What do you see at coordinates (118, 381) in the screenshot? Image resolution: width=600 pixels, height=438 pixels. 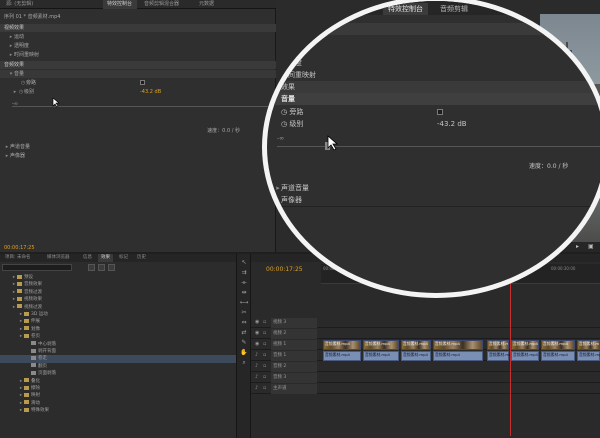 I see `effects-tree-item: ▸ 叠化` at bounding box center [118, 381].